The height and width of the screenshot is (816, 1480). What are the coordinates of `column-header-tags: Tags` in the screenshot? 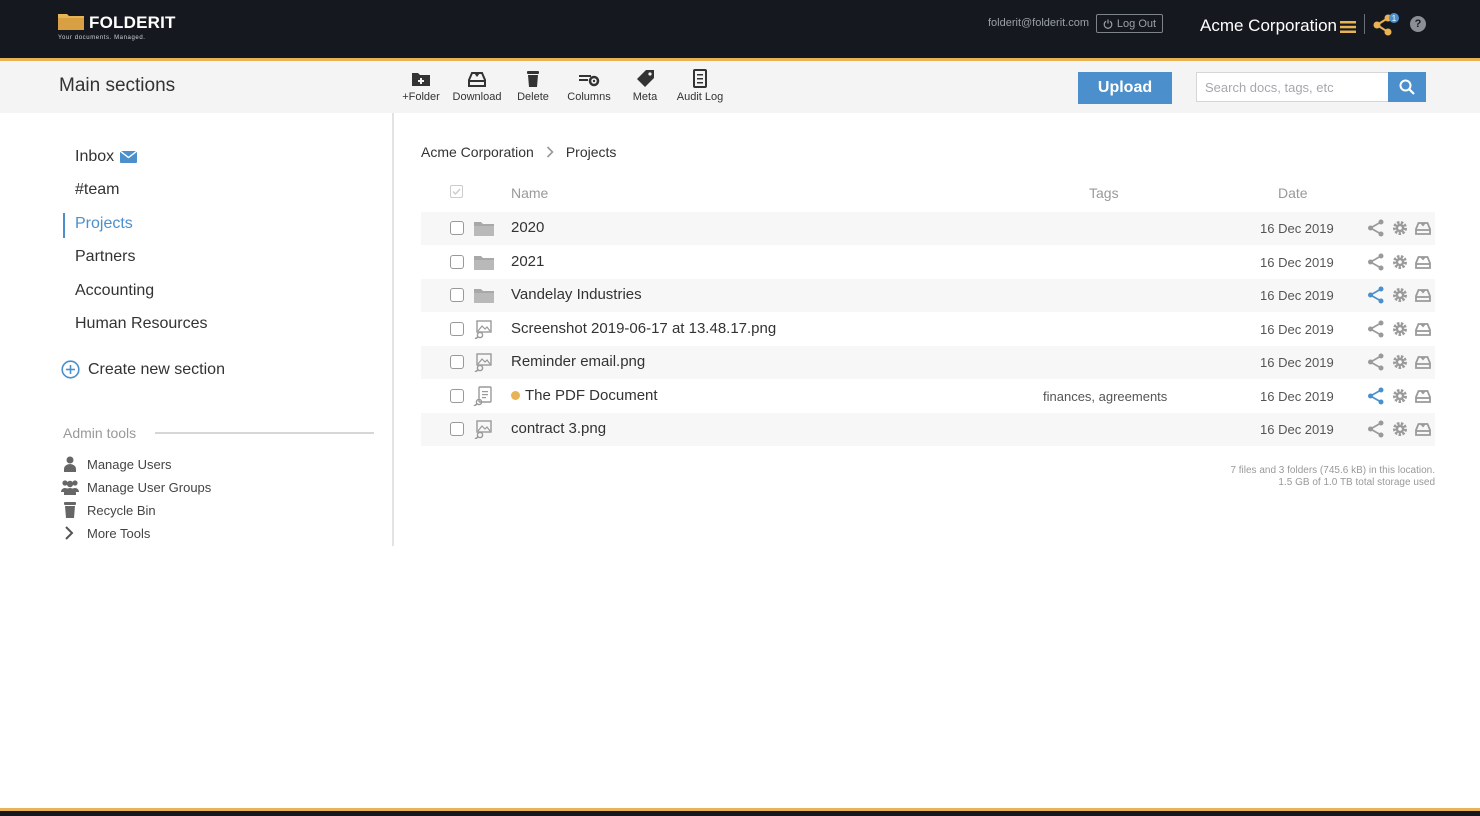 It's located at (1104, 193).